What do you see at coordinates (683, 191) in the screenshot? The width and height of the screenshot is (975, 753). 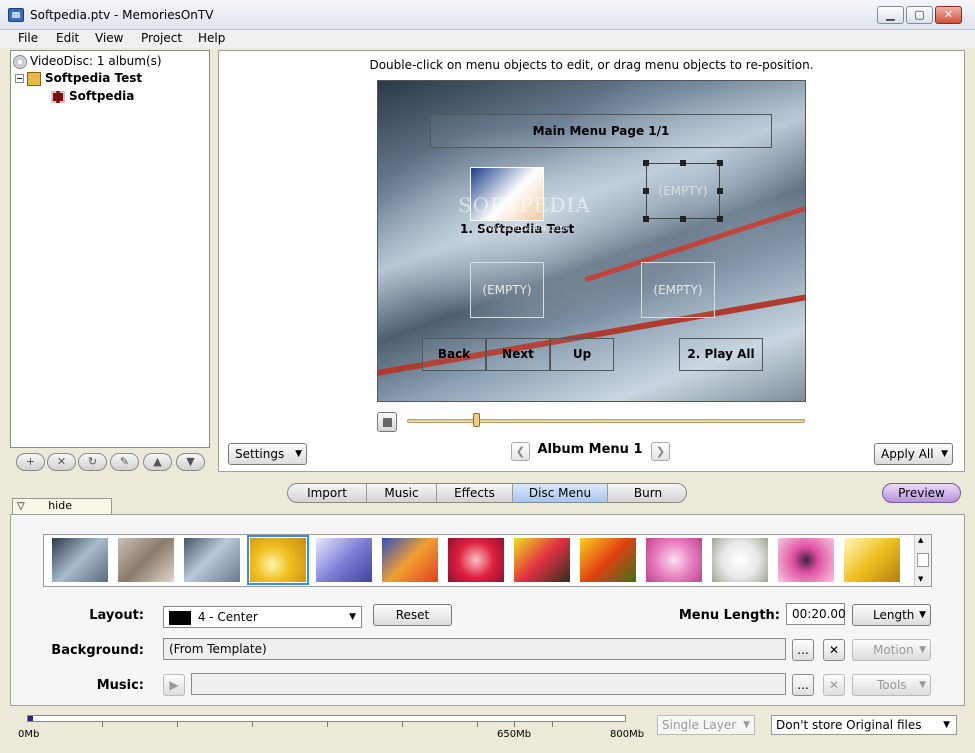 I see `menu-item-2-box: (EMPTY)` at bounding box center [683, 191].